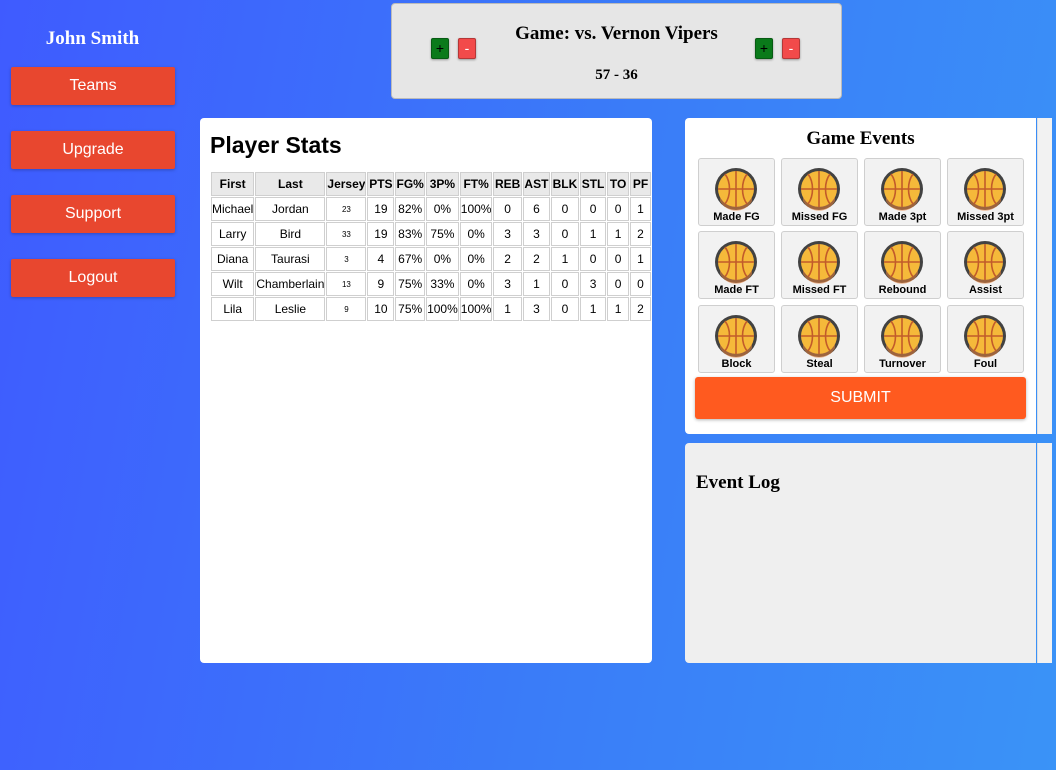 The image size is (1056, 770). Describe the element at coordinates (985, 364) in the screenshot. I see `event-button-label: Foul` at that location.